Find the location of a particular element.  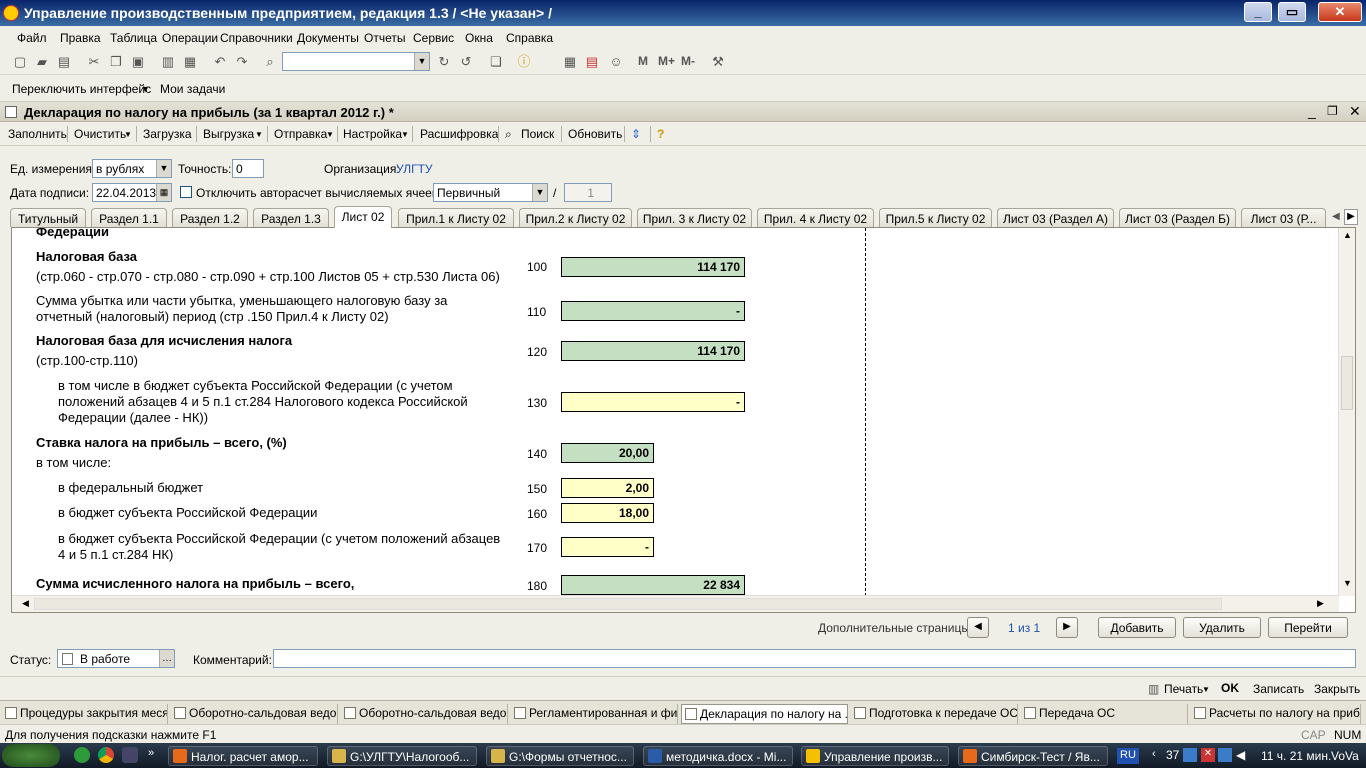

app-icon is located at coordinates (130, 755).